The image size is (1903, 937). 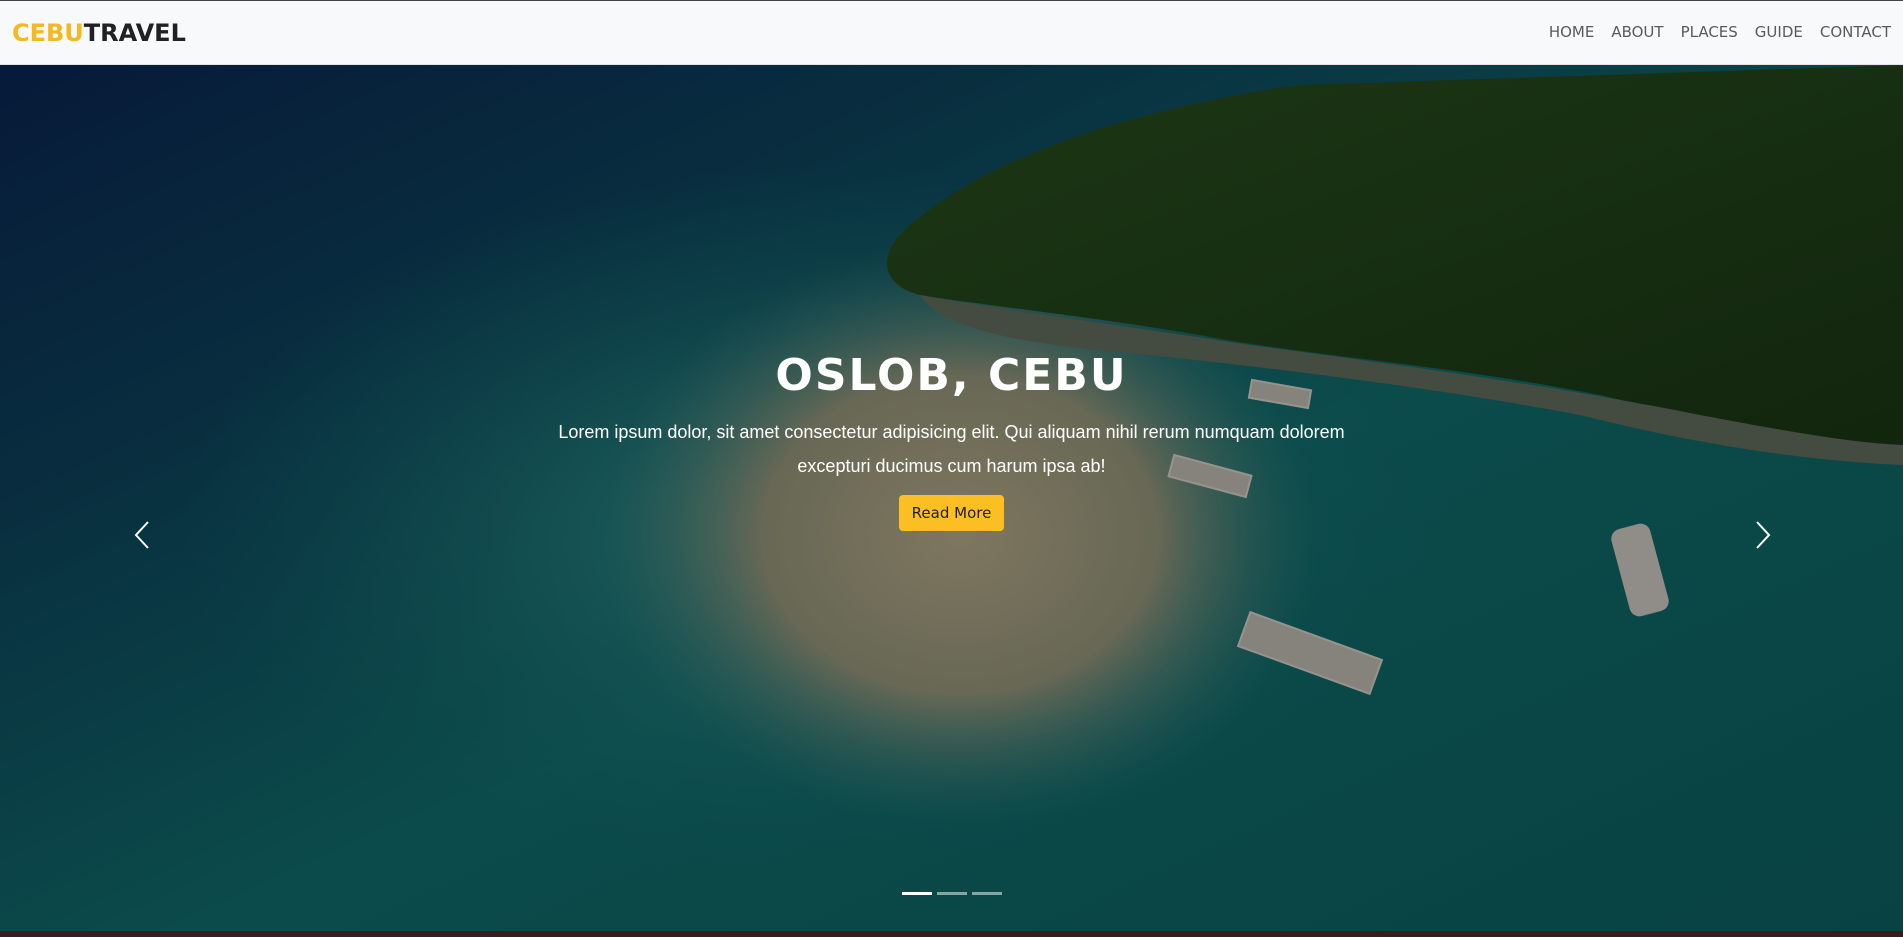 I want to click on hero-title: OSLOB, CEBU, so click(x=951, y=375).